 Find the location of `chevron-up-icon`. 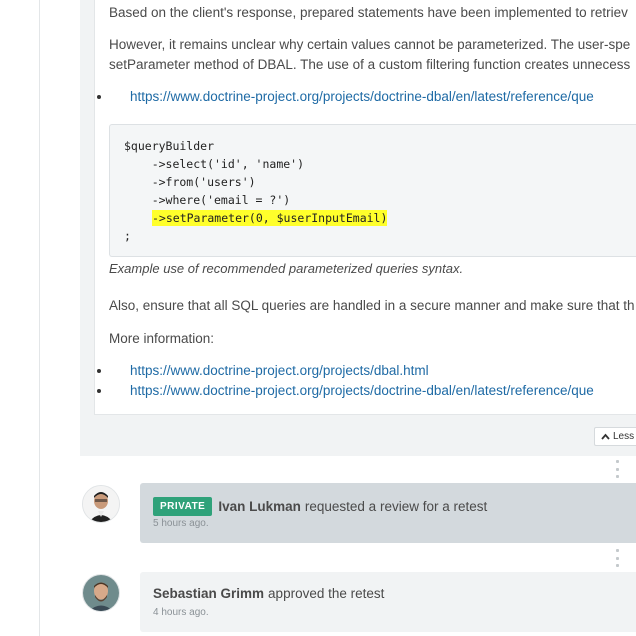

chevron-up-icon is located at coordinates (605, 437).